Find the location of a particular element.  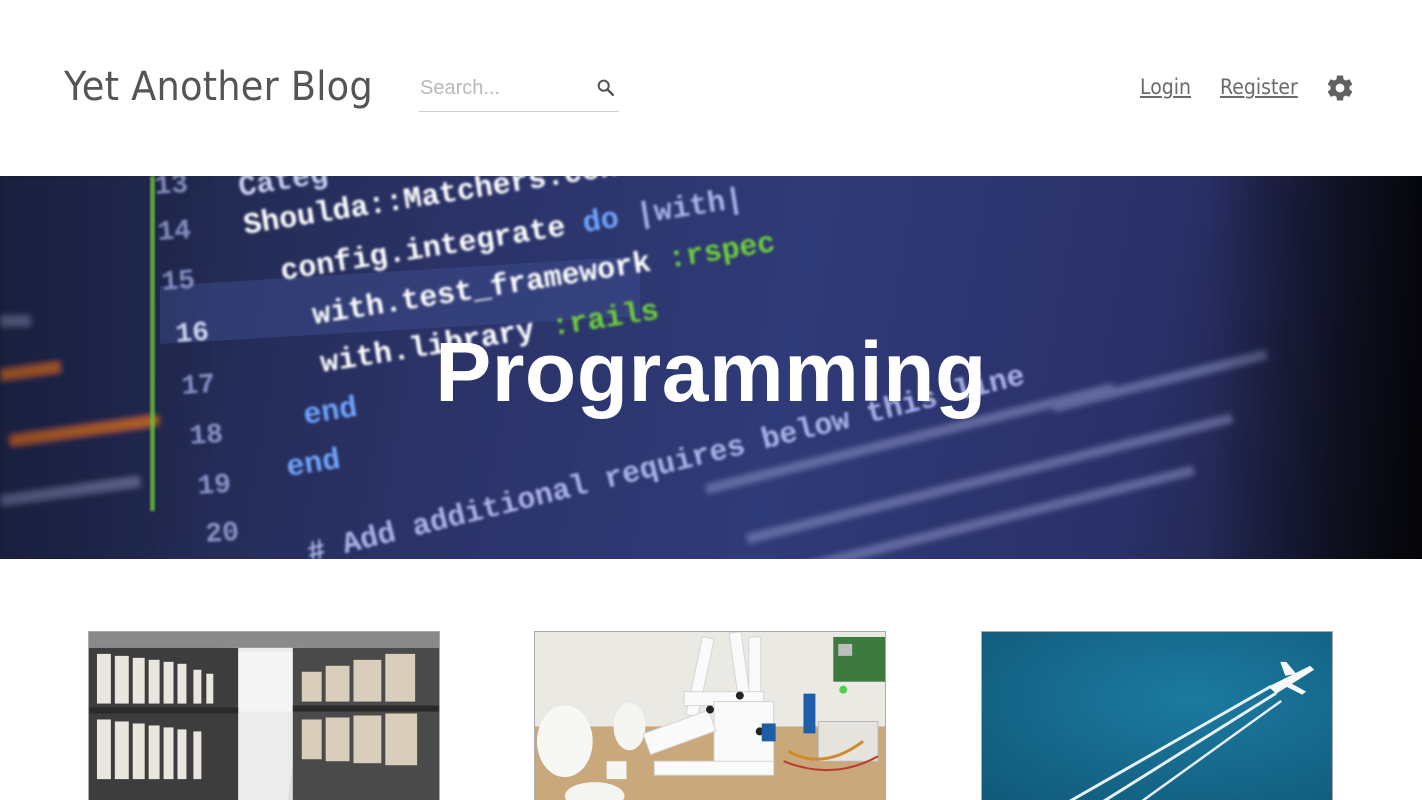

site-title: Yet Another Blog is located at coordinates (218, 87).